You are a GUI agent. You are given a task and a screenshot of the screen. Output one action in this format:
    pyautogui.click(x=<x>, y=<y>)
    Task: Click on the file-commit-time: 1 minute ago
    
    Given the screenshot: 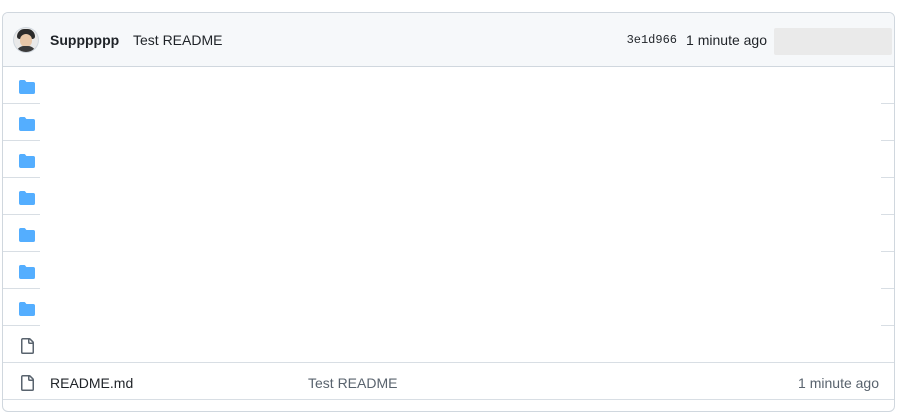 What is the action you would take?
    pyautogui.click(x=838, y=383)
    